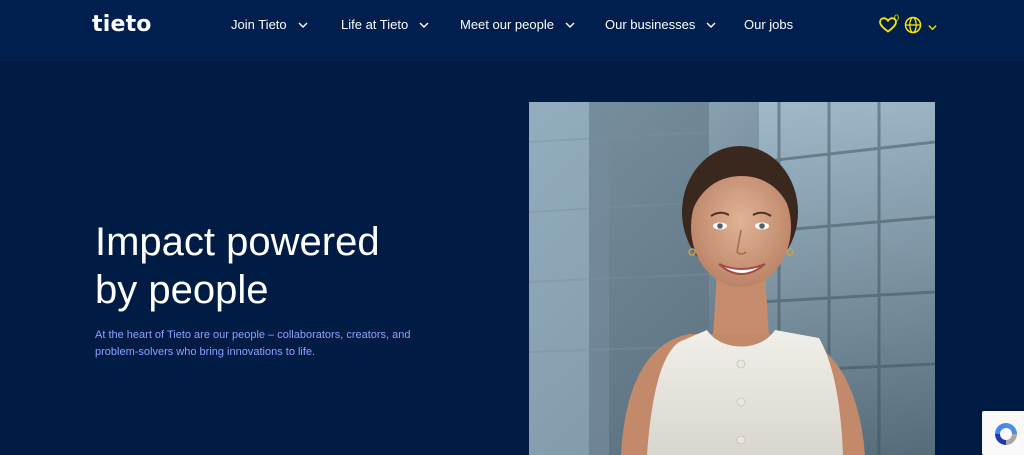  Describe the element at coordinates (650, 24) in the screenshot. I see `nav-item-label: Our businesses` at that location.